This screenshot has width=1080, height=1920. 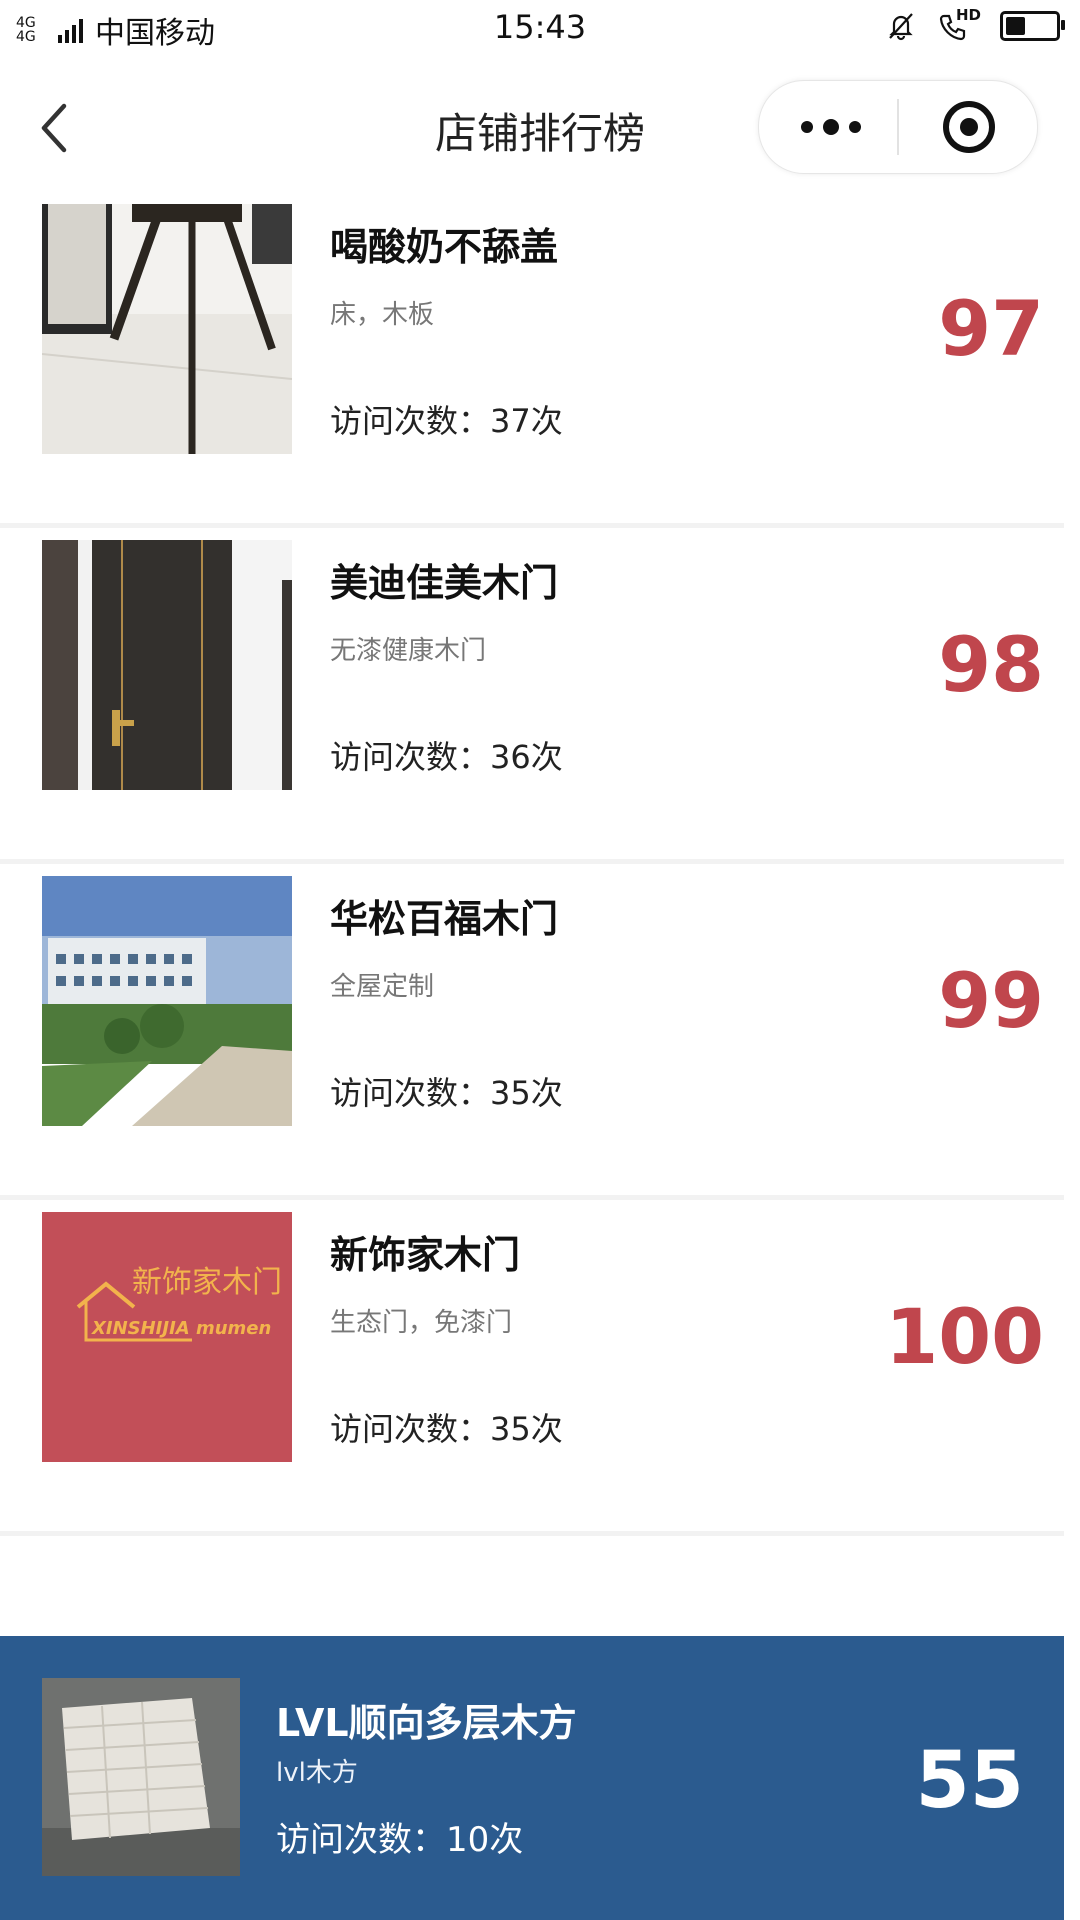 What do you see at coordinates (421, 1323) in the screenshot?
I see `shop-tags: 生态门，免漆门` at bounding box center [421, 1323].